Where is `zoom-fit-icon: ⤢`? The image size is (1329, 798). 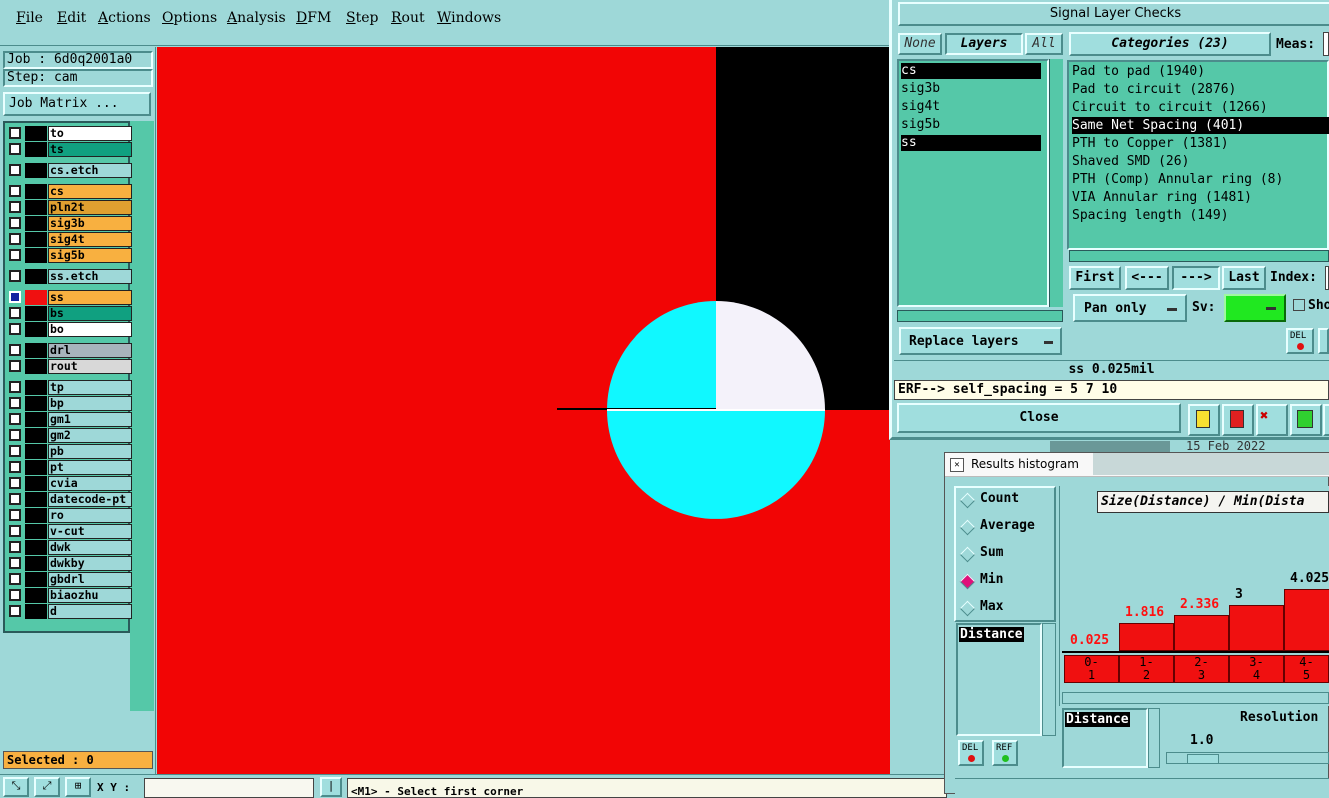 zoom-fit-icon: ⤢ is located at coordinates (47, 787).